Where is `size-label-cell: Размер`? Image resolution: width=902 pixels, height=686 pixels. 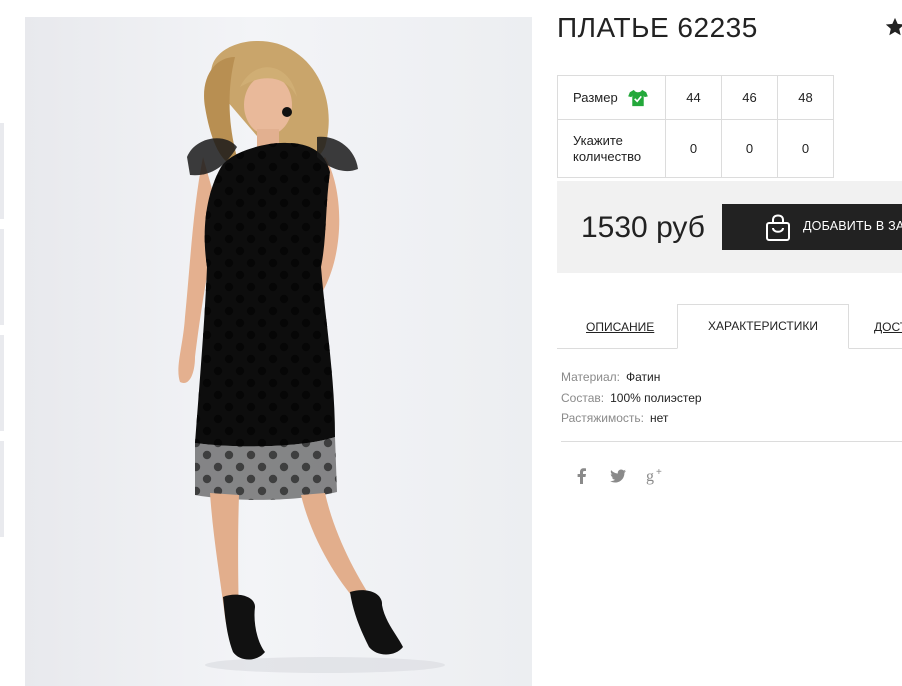 size-label-cell: Размер is located at coordinates (611, 97).